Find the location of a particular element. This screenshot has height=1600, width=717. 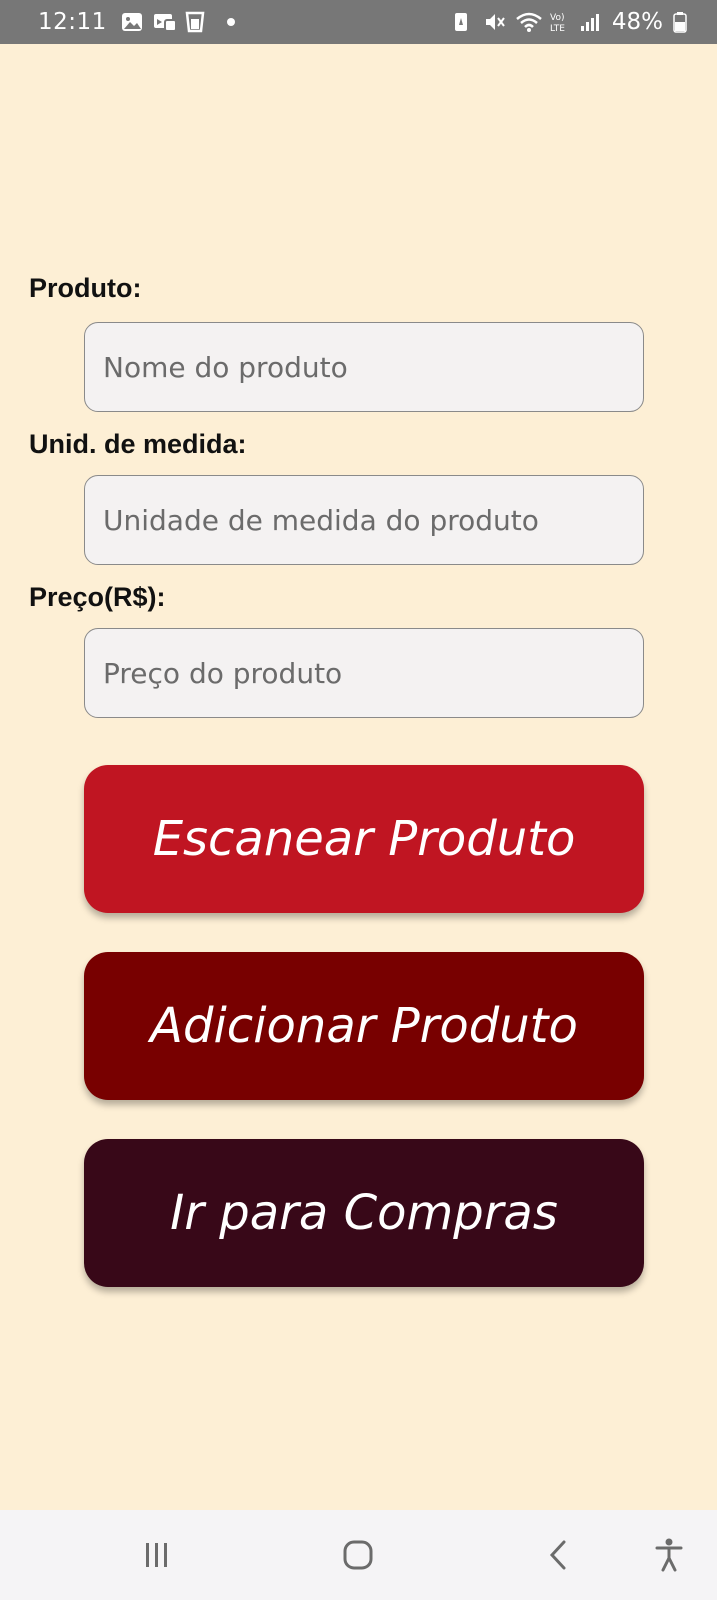

cup-icon is located at coordinates (196, 22).